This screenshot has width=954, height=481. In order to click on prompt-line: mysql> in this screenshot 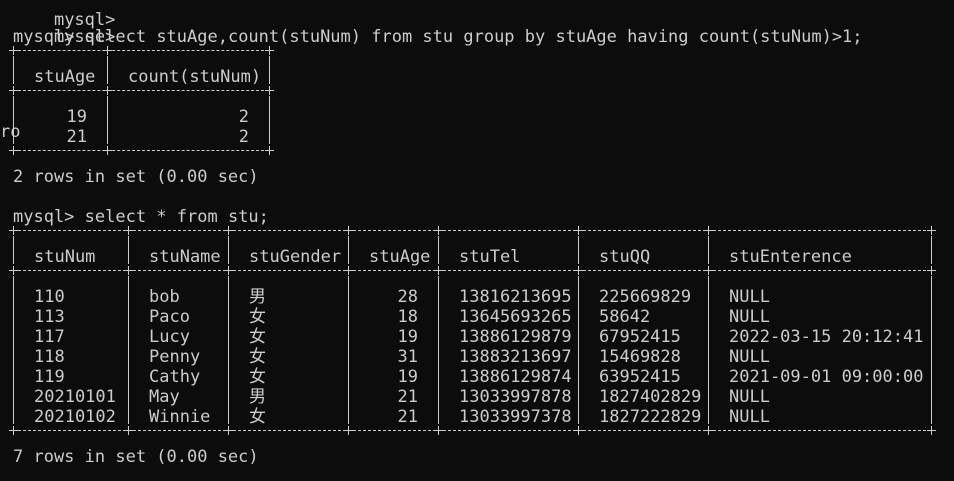, I will do `click(64, 27)`.